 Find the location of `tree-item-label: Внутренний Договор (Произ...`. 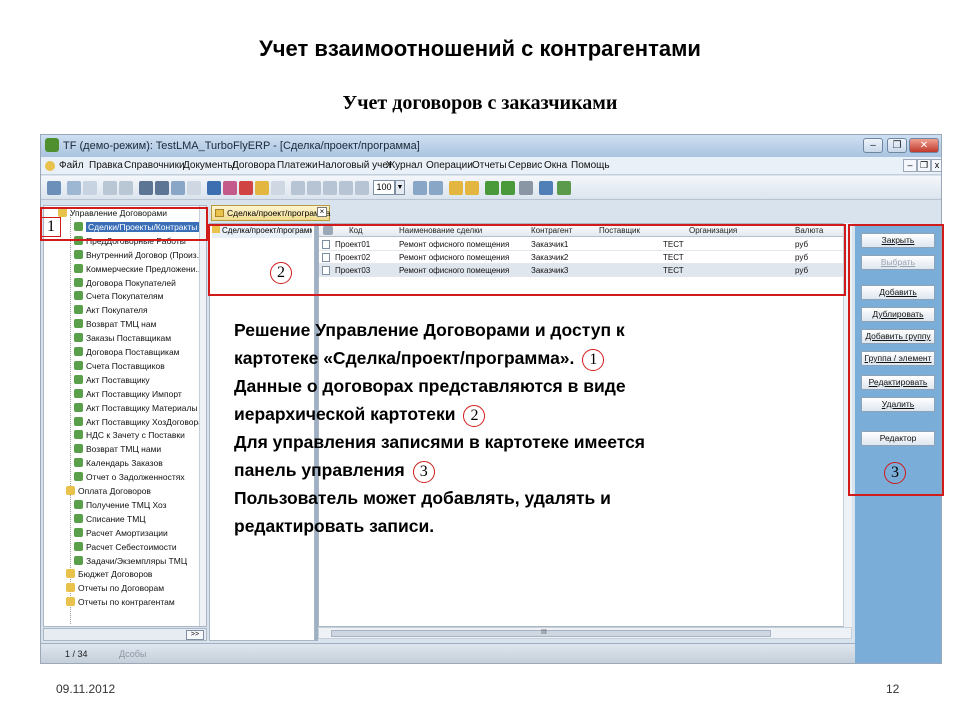

tree-item-label: Внутренний Договор (Произ... is located at coordinates (145, 254).